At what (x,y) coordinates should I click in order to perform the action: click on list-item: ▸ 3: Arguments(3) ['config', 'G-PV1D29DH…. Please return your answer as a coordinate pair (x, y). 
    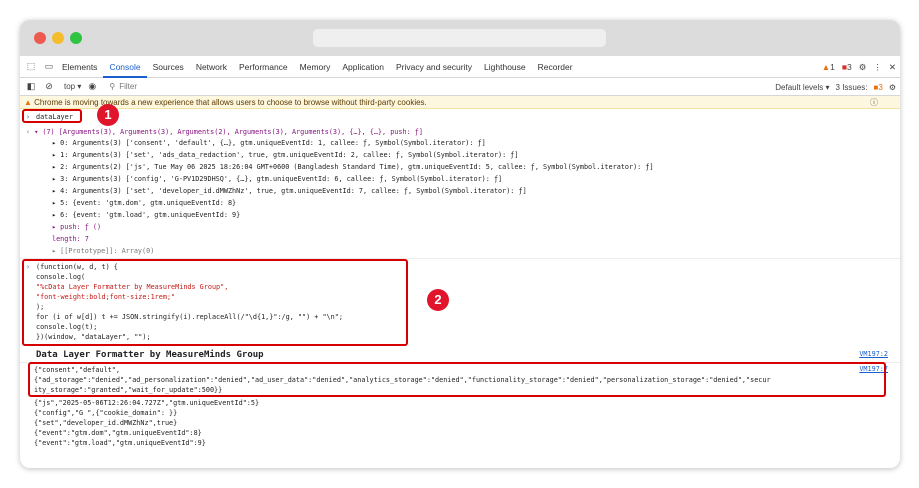
    Looking at the image, I should click on (460, 179).